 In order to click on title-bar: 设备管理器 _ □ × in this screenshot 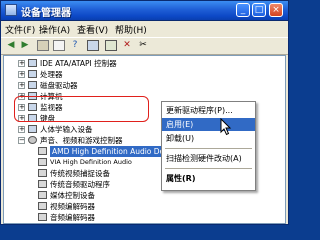, I will do `click(144, 11)`.